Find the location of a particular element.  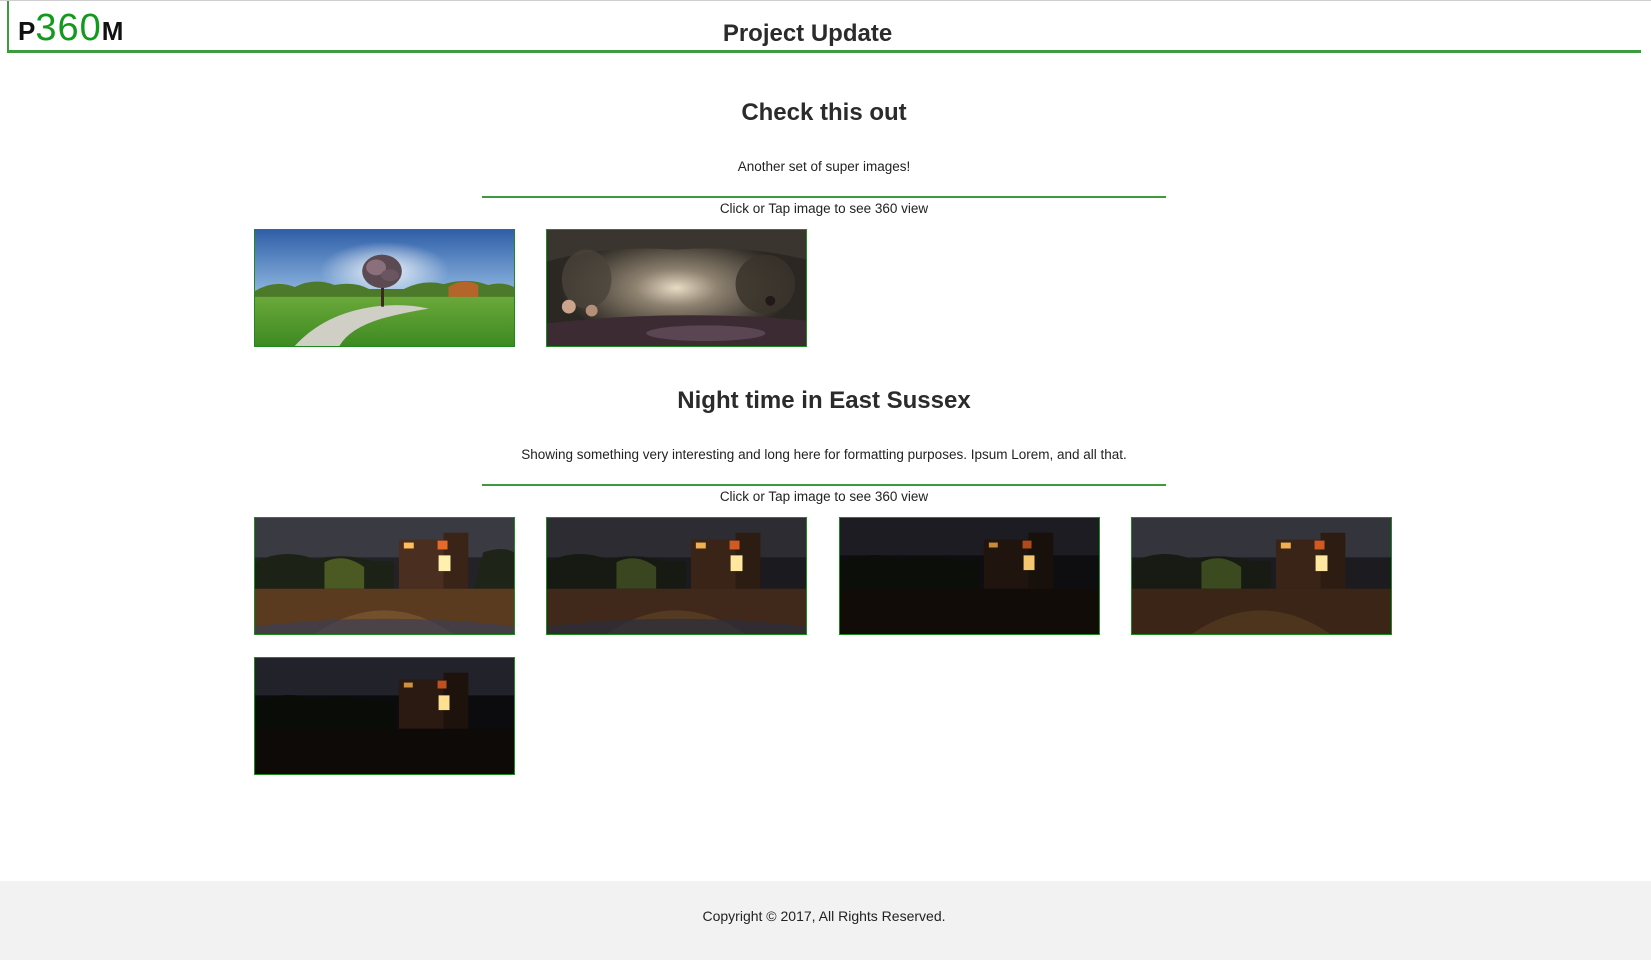

panorama-thumbnail-park is located at coordinates (384, 288).